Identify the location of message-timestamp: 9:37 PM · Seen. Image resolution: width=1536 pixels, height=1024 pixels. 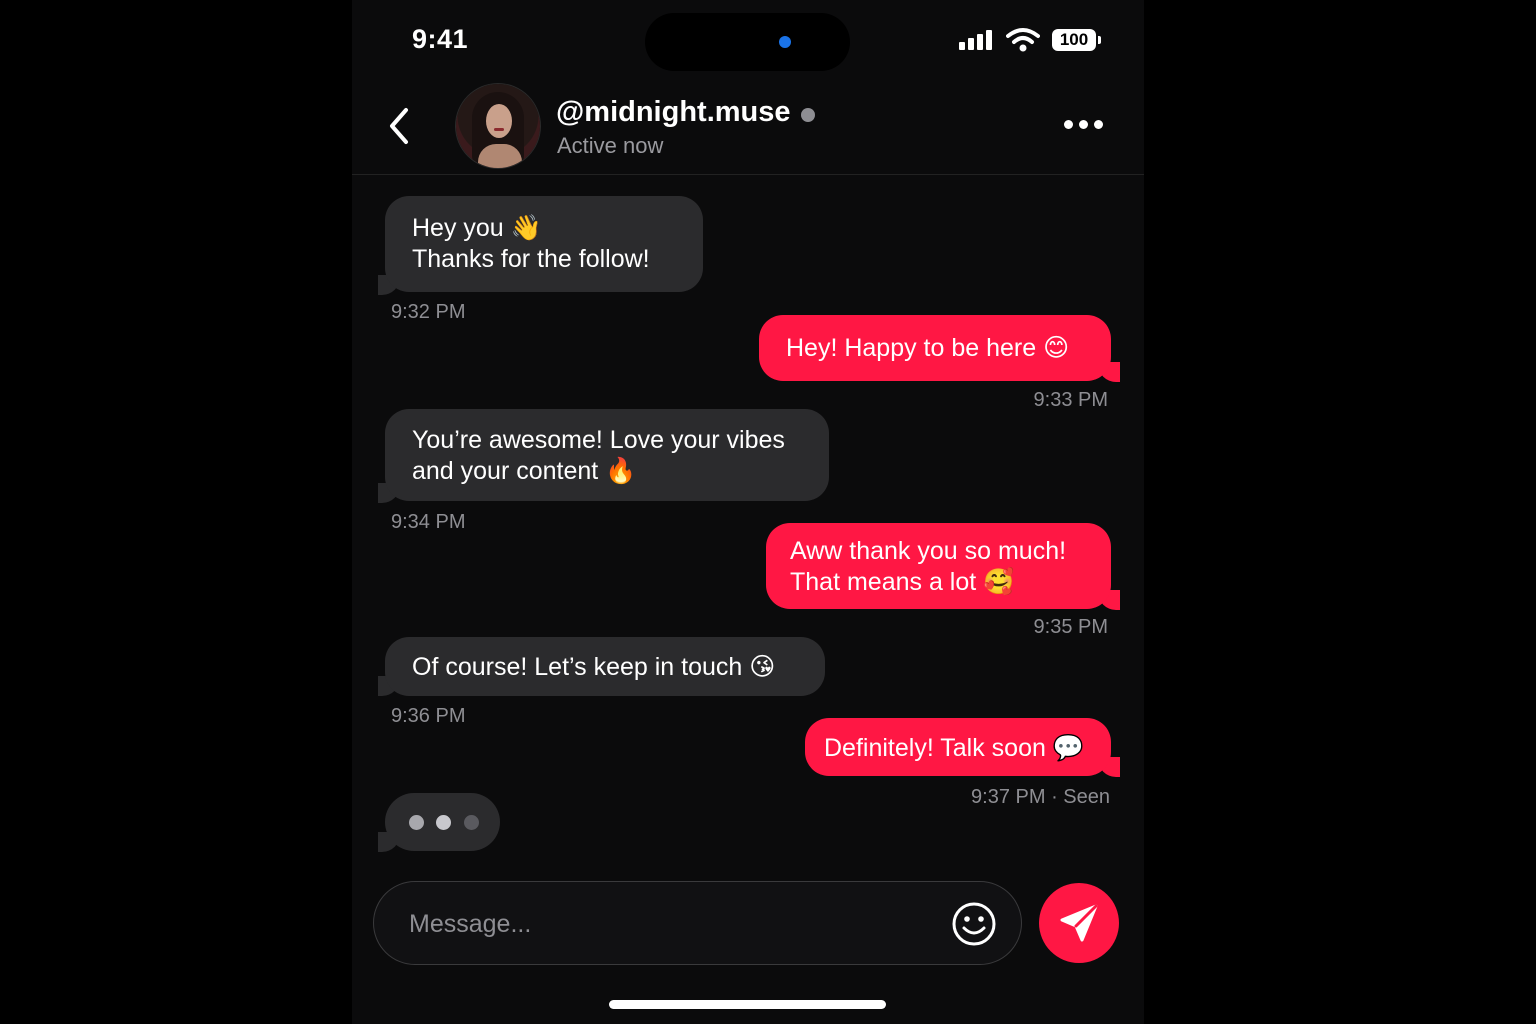
(1040, 797).